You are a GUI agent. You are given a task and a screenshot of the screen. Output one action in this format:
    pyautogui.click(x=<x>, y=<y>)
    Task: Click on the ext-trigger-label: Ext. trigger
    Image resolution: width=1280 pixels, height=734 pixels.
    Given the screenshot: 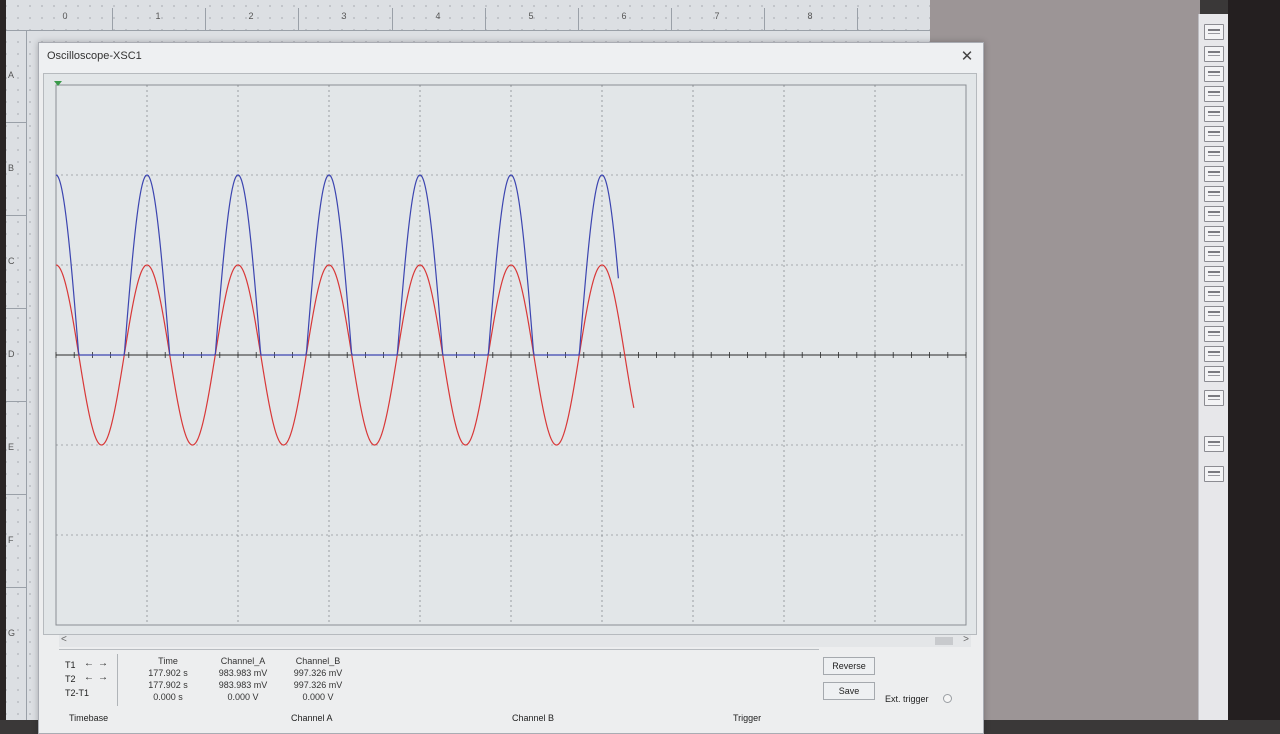 What is the action you would take?
    pyautogui.click(x=907, y=699)
    